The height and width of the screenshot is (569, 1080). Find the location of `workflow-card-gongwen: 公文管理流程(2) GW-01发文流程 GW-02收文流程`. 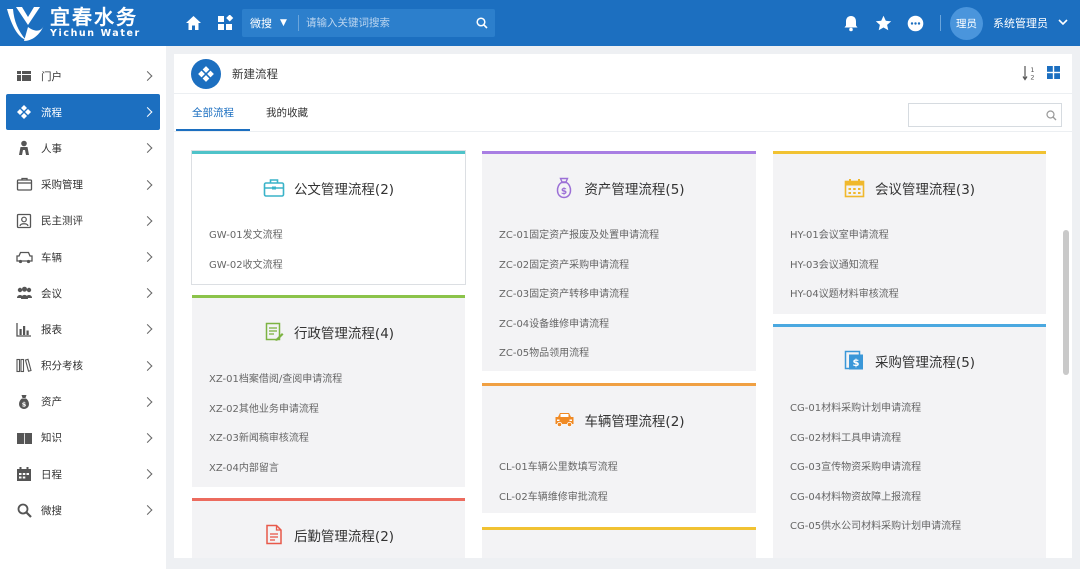

workflow-card-gongwen: 公文管理流程(2) GW-01发文流程 GW-02收文流程 is located at coordinates (328, 217).